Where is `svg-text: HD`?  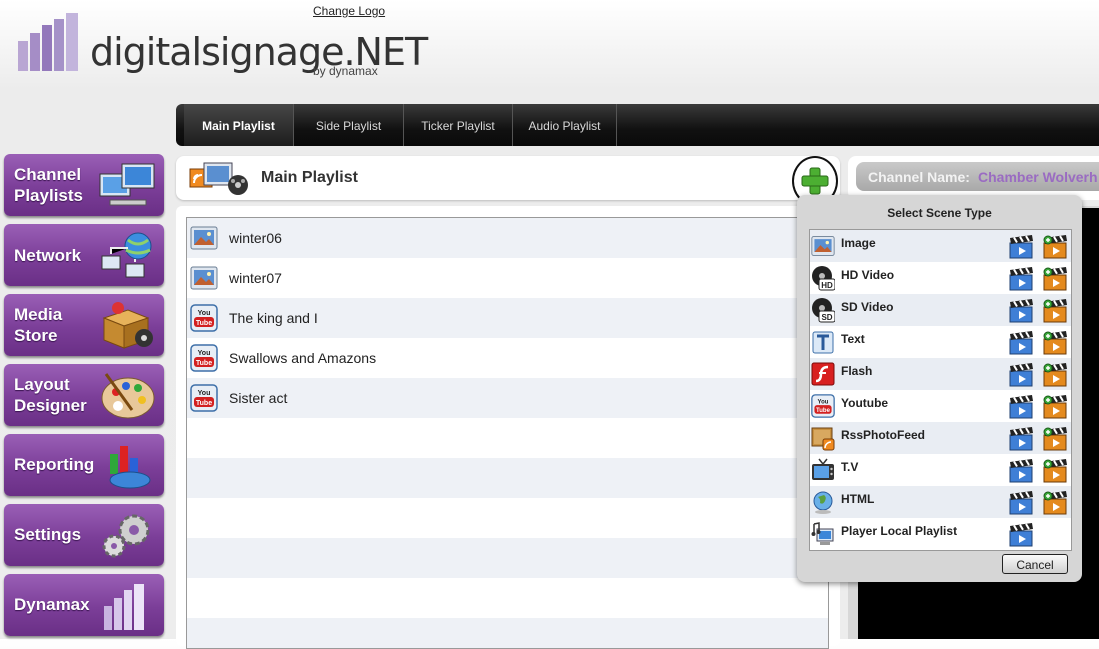
svg-text: HD is located at coordinates (827, 285).